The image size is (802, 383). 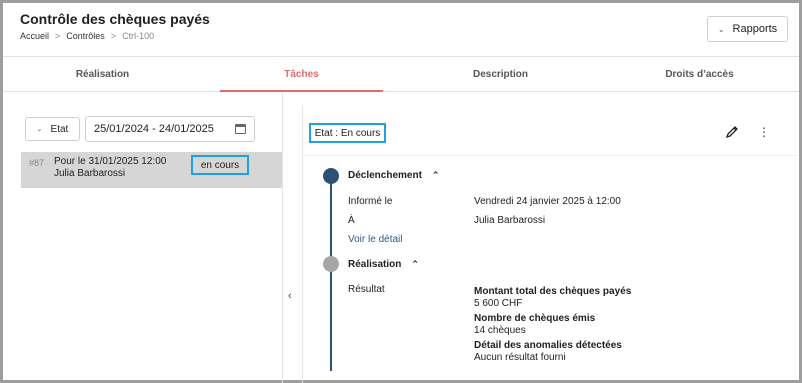 I want to click on reports-button-label: Rapports, so click(x=755, y=29).